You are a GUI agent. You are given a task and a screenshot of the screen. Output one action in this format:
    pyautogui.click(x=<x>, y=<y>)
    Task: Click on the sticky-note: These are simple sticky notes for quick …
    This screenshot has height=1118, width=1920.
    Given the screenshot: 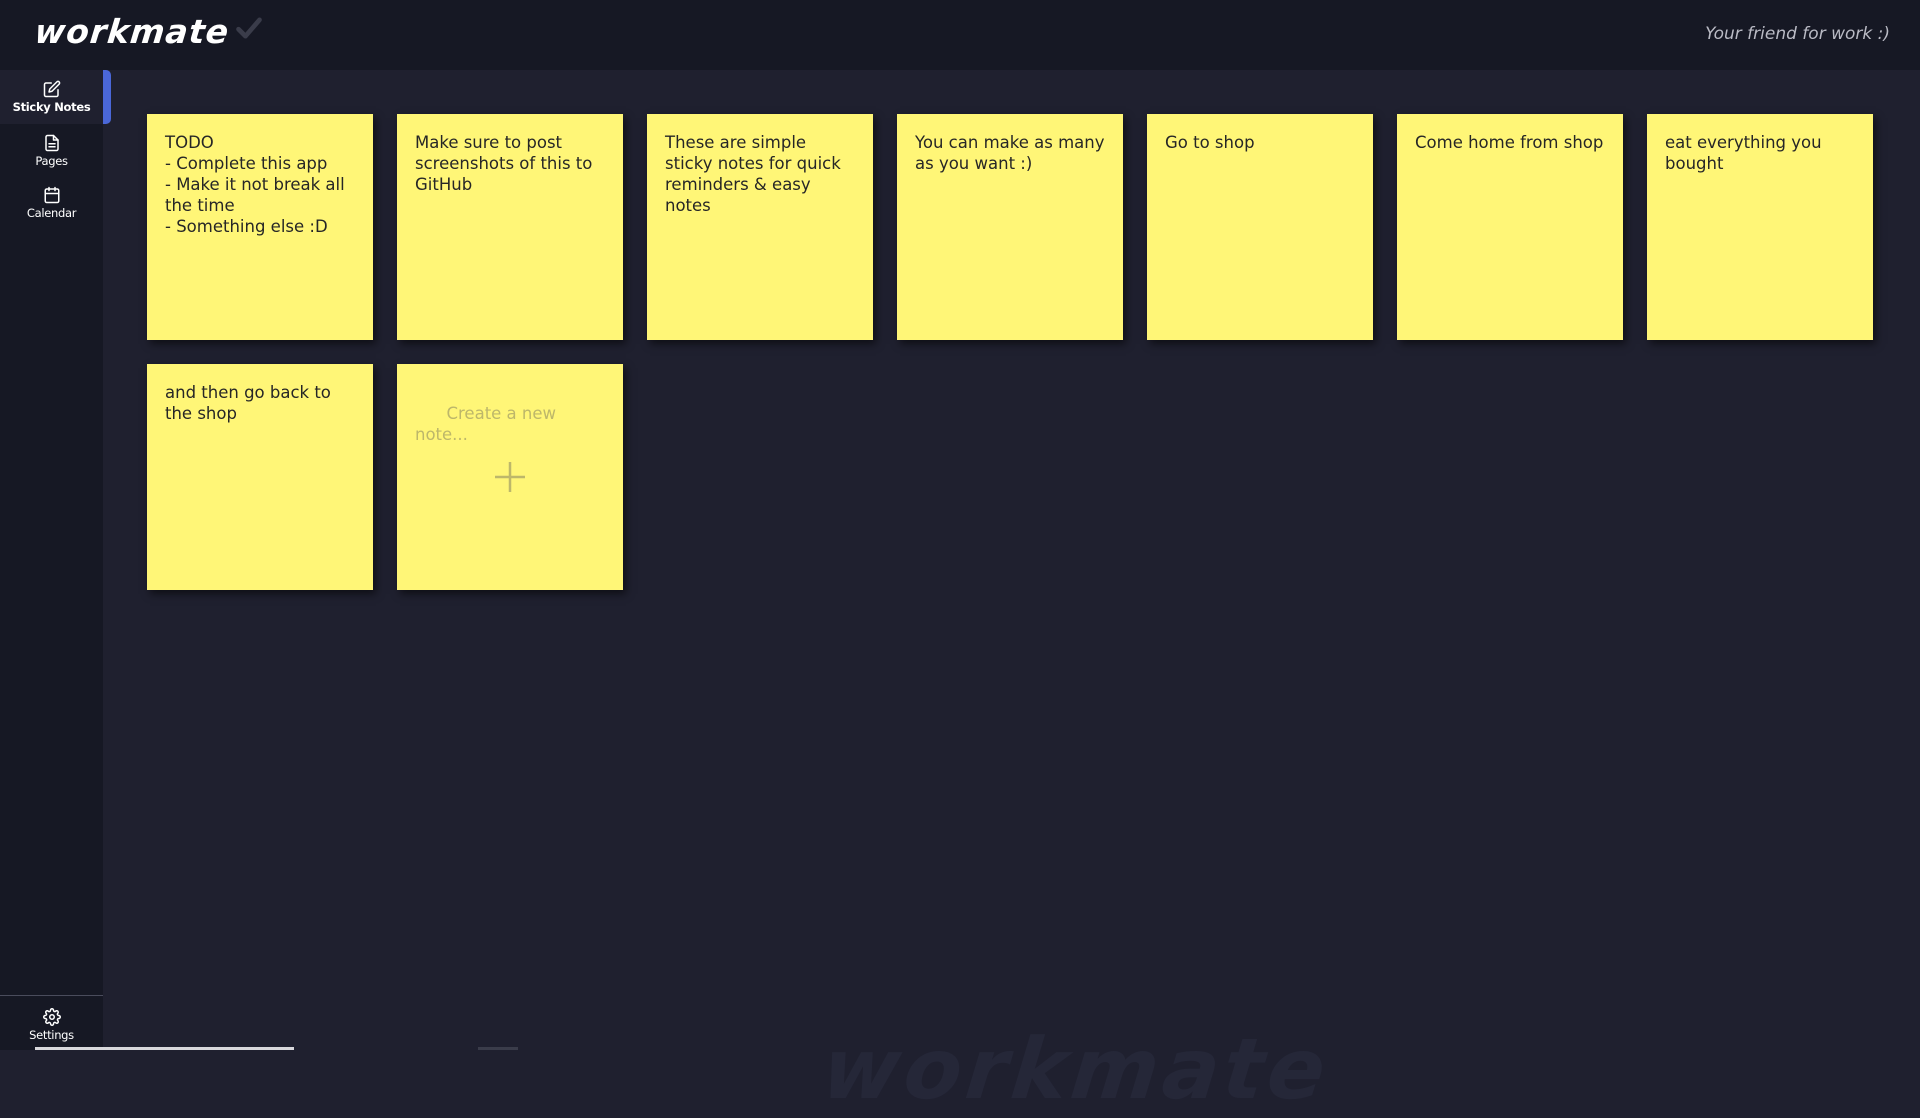 What is the action you would take?
    pyautogui.click(x=760, y=227)
    